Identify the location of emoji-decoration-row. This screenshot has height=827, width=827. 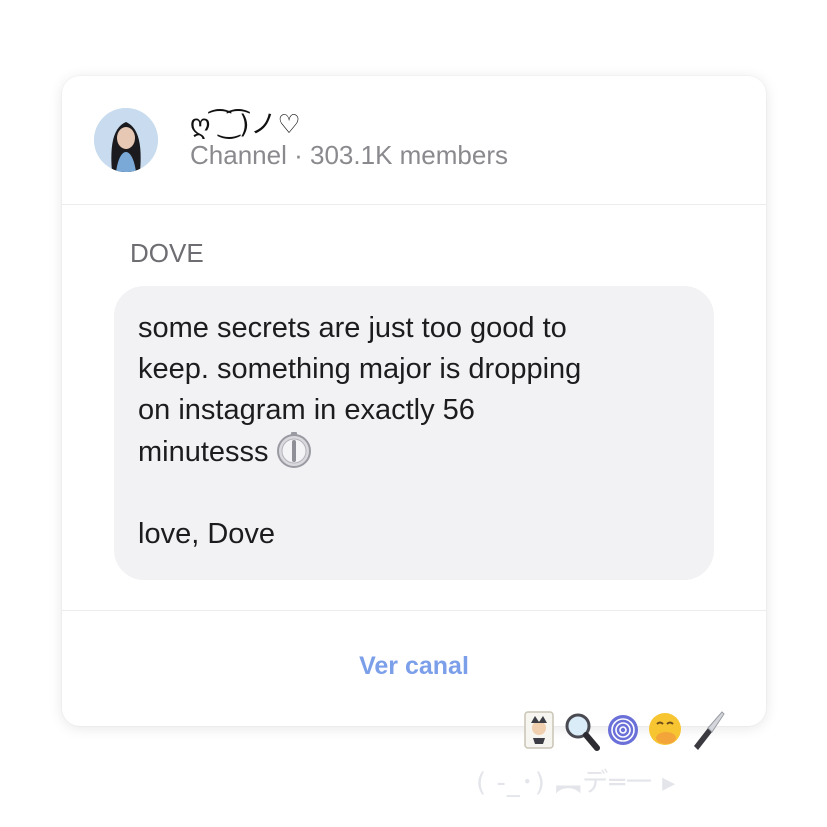
(623, 730).